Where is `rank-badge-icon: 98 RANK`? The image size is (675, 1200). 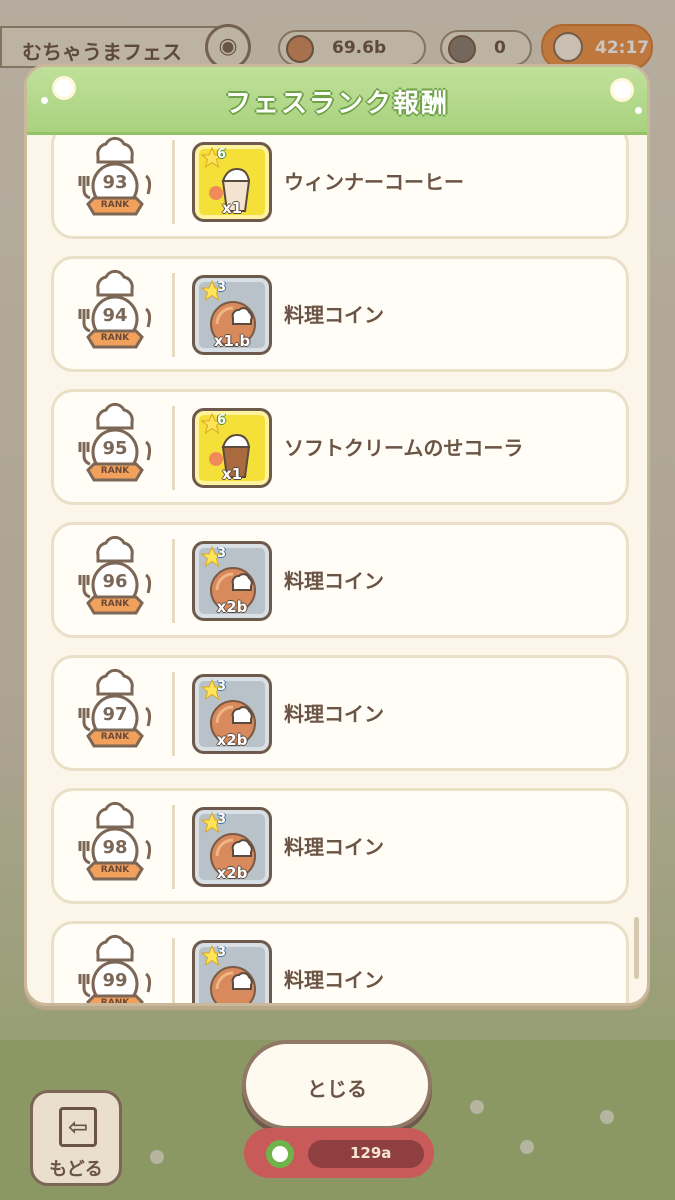
rank-badge-icon: 98 RANK is located at coordinates (115, 847).